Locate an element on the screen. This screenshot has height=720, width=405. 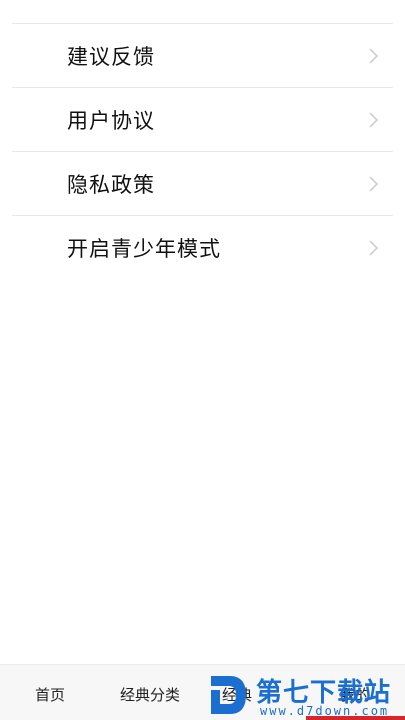
menu-item-privacy-policy: 隐私政策 is located at coordinates (202, 183).